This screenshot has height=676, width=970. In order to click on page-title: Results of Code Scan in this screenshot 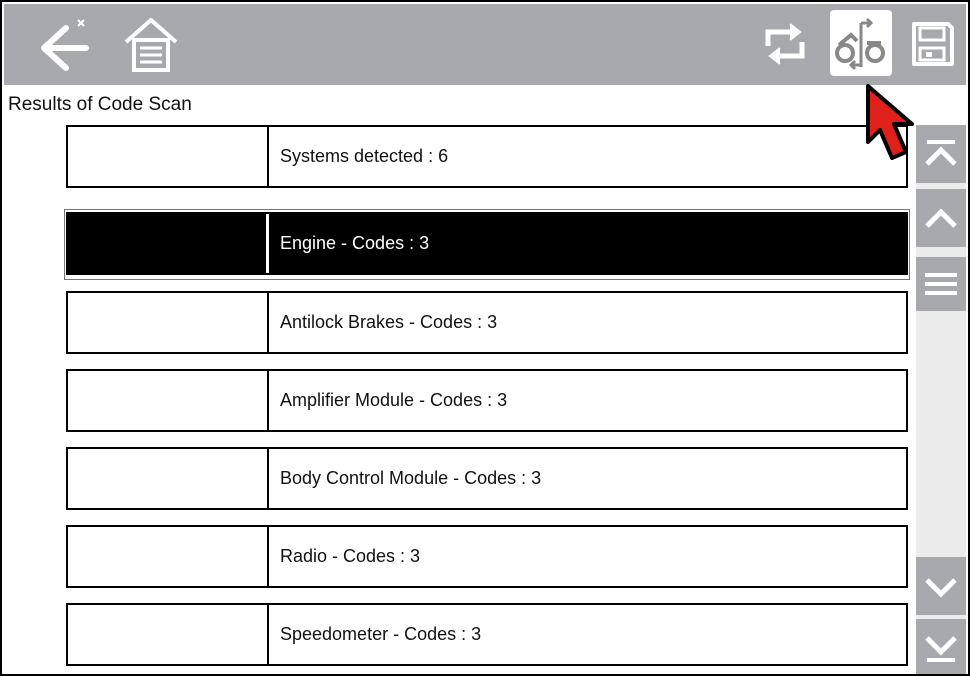, I will do `click(100, 104)`.